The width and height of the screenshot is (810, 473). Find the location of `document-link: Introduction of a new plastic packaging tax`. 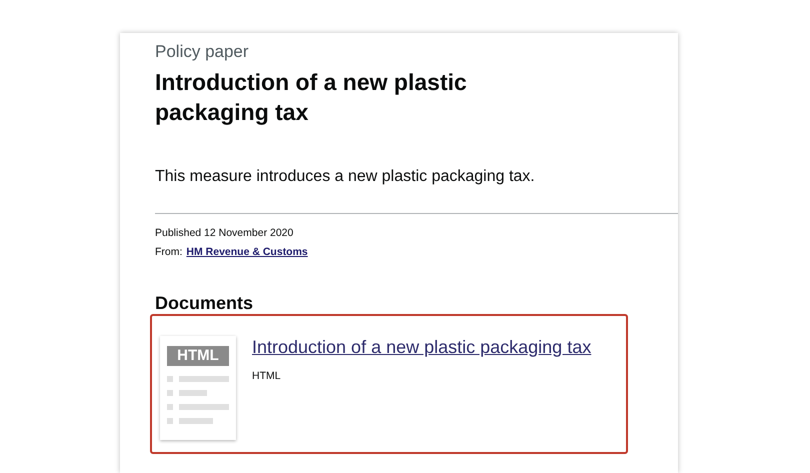

document-link: Introduction of a new plastic packaging tax is located at coordinates (422, 347).